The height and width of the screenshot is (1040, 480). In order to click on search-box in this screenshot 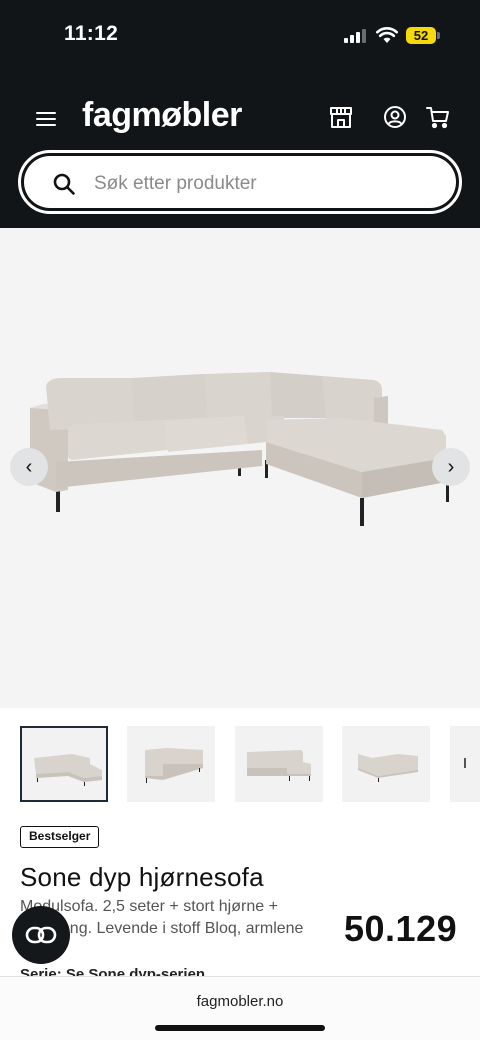, I will do `click(240, 182)`.